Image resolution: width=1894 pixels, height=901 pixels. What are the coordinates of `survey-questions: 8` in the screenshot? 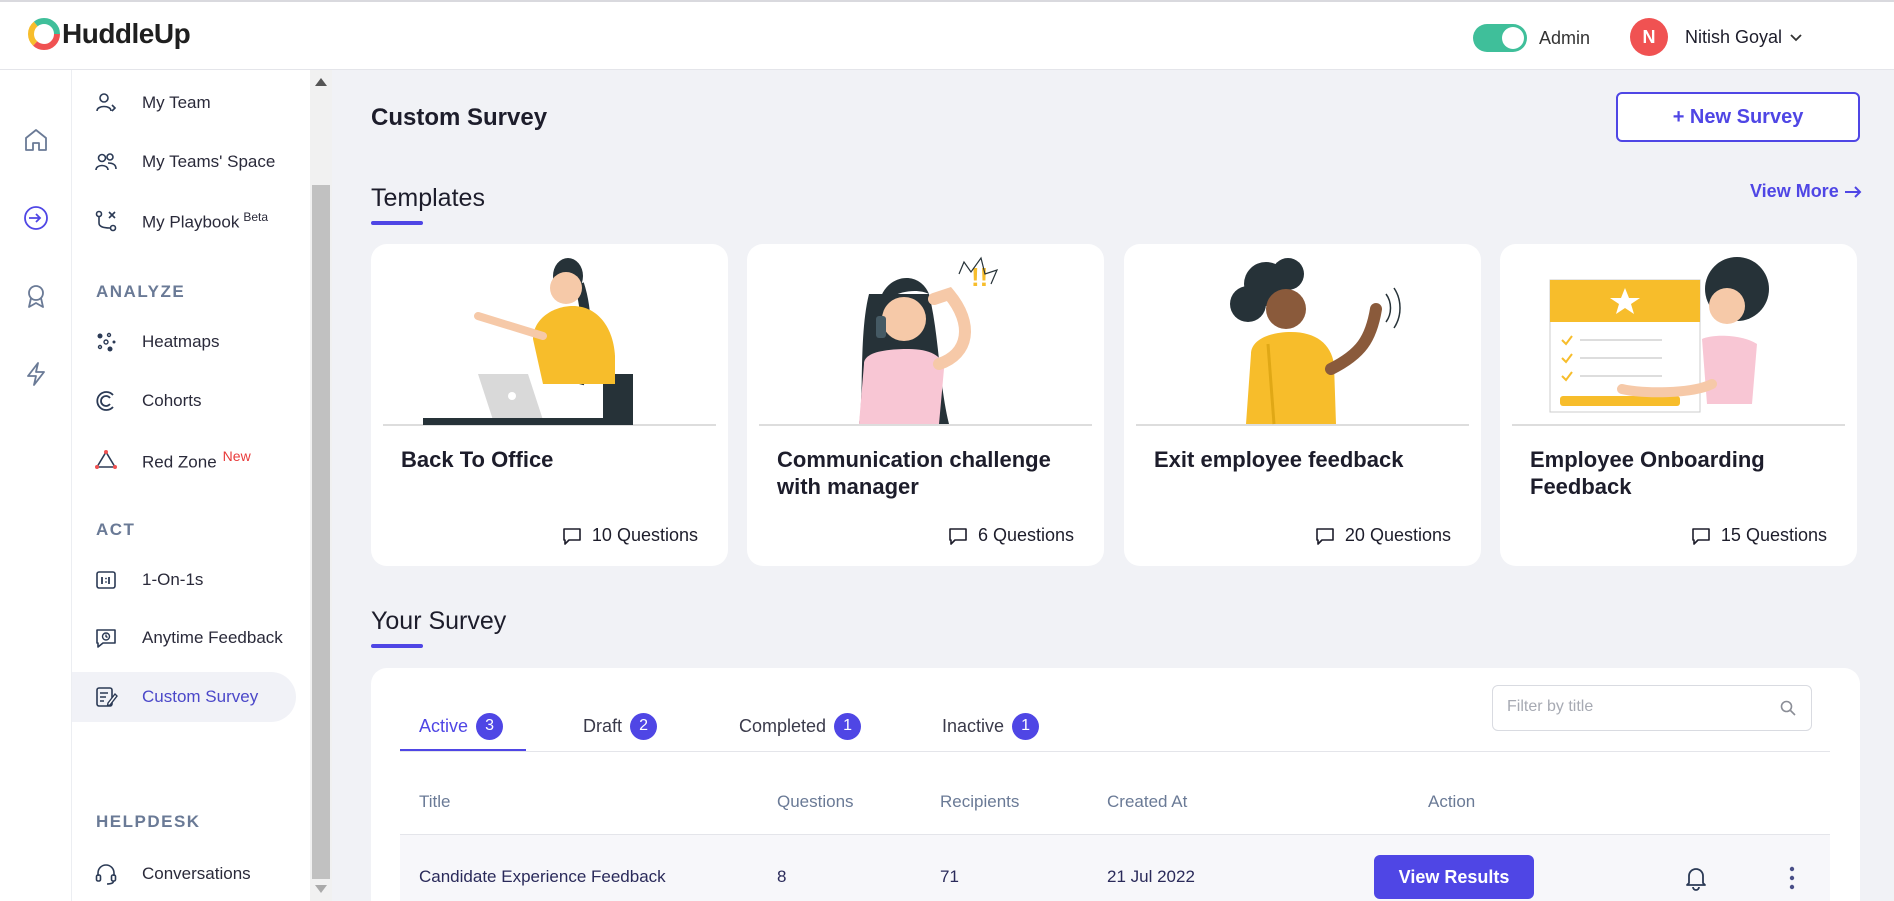 It's located at (782, 876).